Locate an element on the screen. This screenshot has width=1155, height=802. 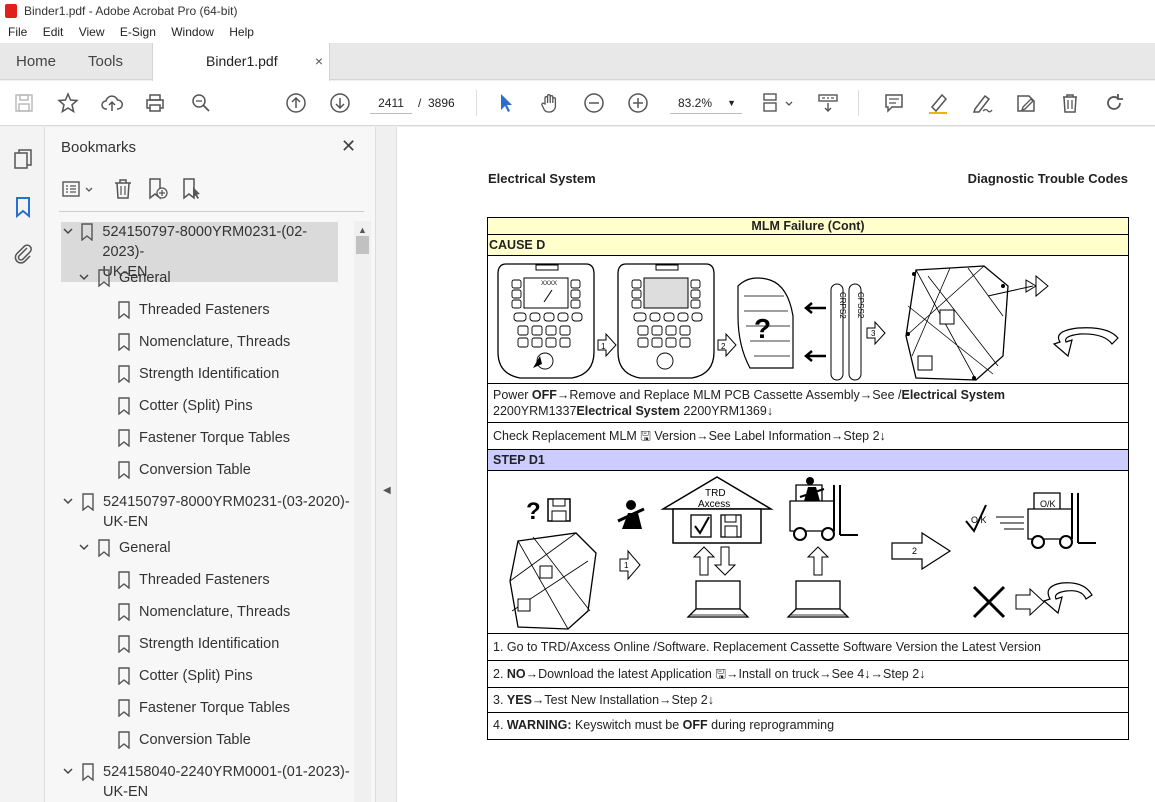
highlight-pen-icon is located at coordinates (938, 103).